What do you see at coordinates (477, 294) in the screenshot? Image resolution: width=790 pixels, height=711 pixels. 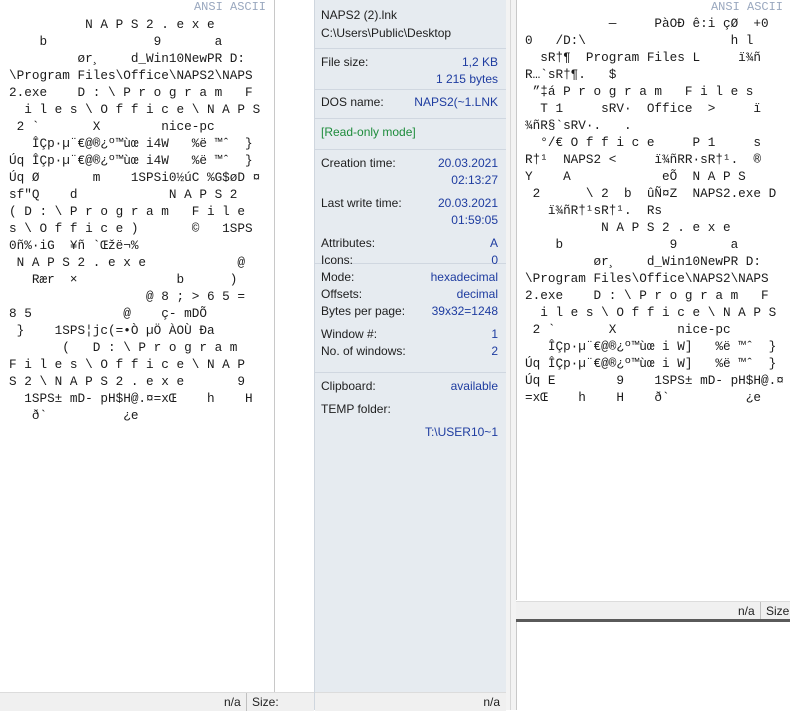 I see `offsets-value: decimal` at bounding box center [477, 294].